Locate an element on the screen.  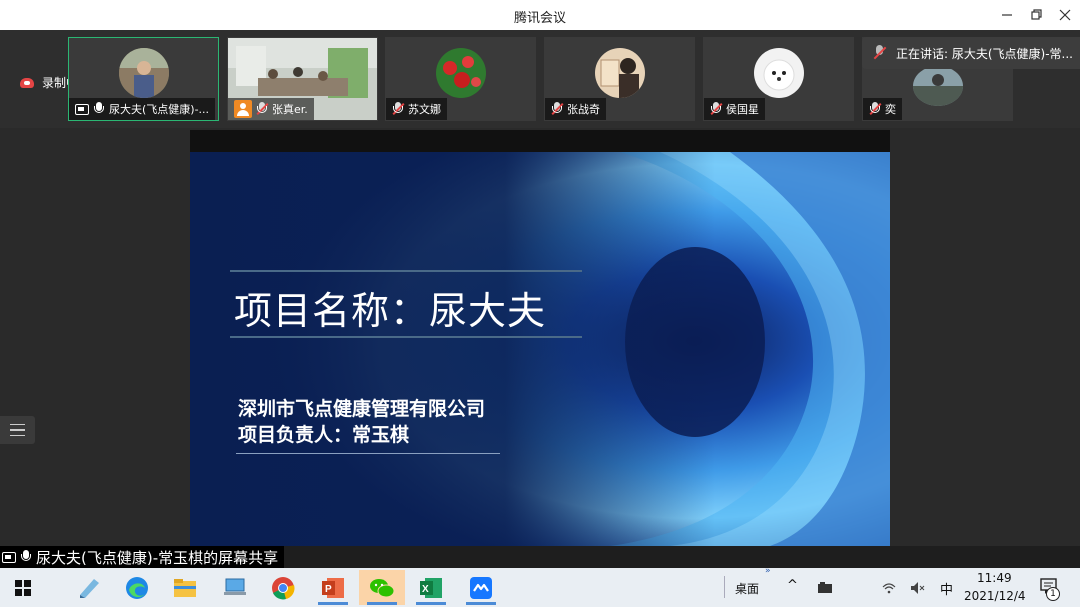
participant-name-bar: 侯国星 is located at coordinates (734, 109).